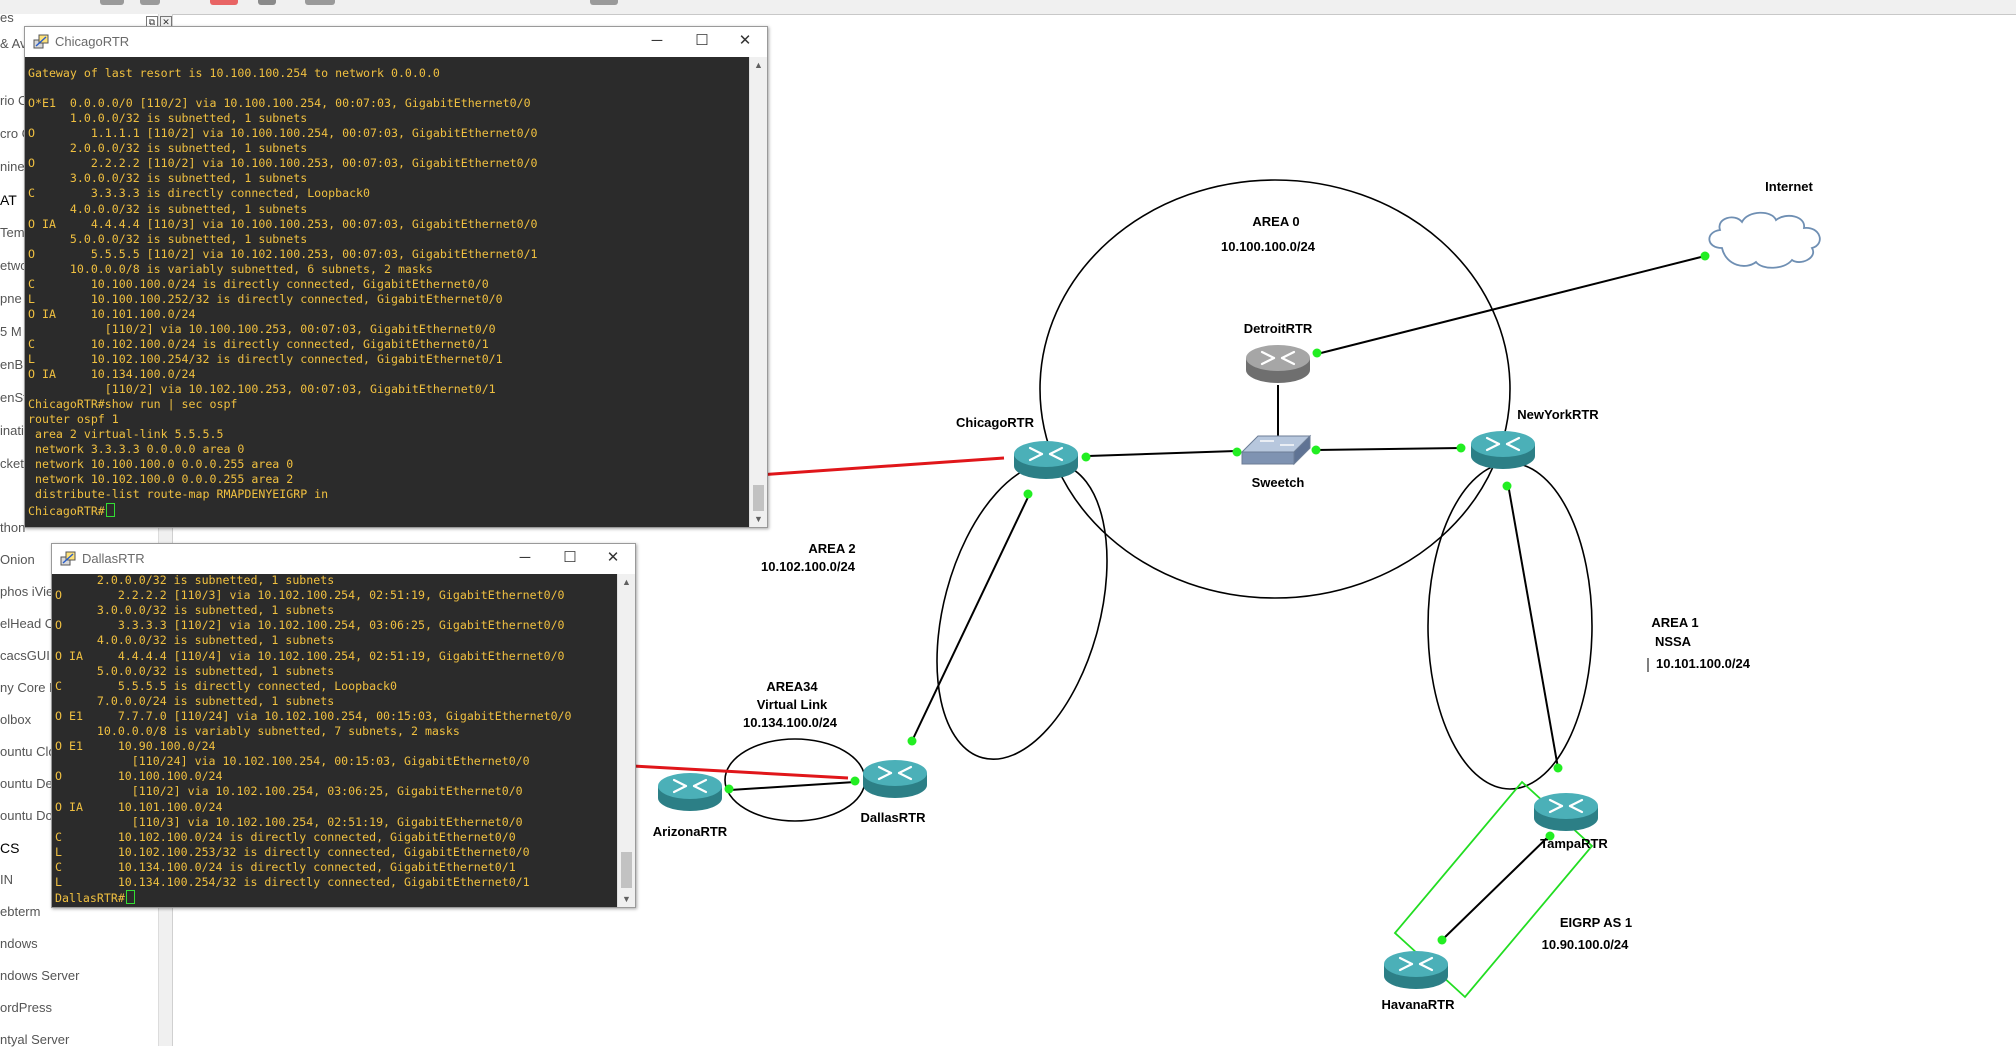 The width and height of the screenshot is (2016, 1050). What do you see at coordinates (195, 670) in the screenshot?
I see `terminal-line: 5.0.0.0/32 is subnetted, 1 subnets` at bounding box center [195, 670].